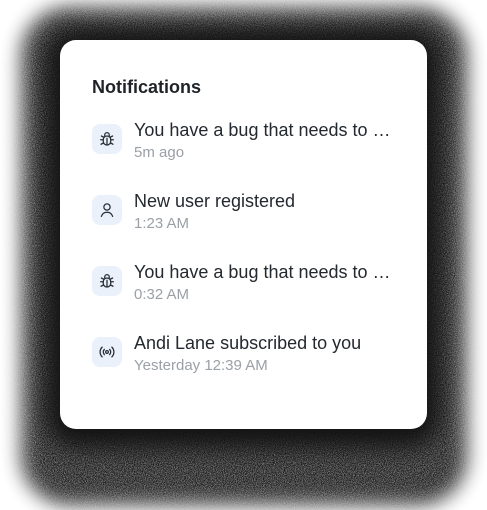 The image size is (487, 510). Describe the element at coordinates (159, 152) in the screenshot. I see `notification-time: 5m ago` at that location.